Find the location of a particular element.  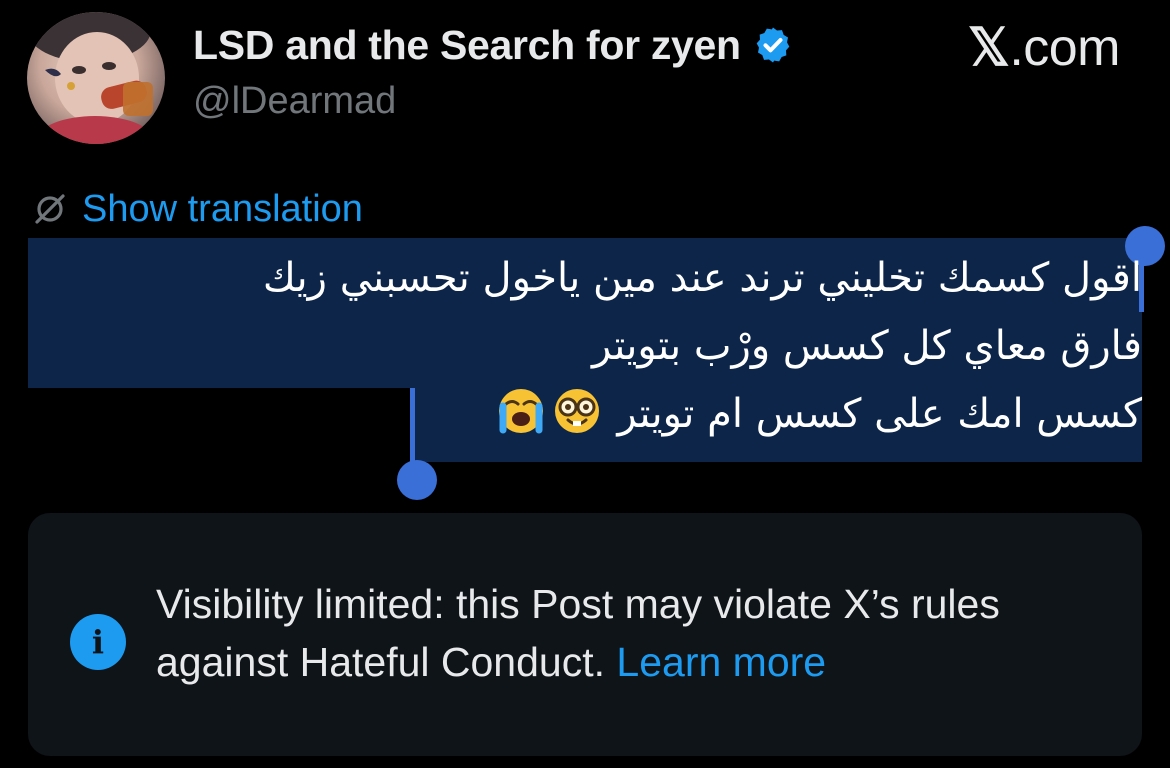

show-translation-label: Show translation is located at coordinates (222, 209).